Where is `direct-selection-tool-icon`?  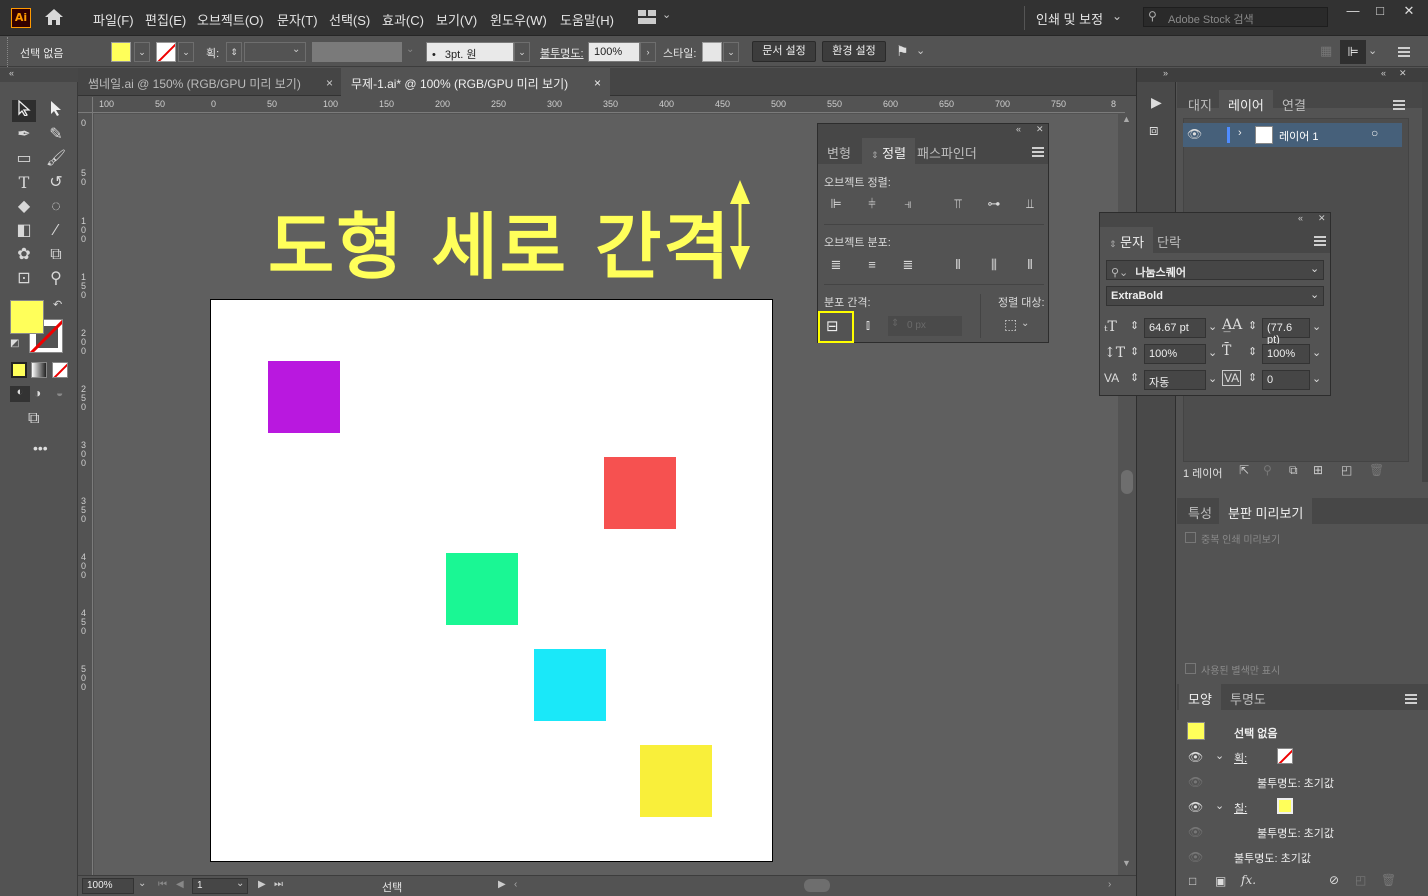
direct-selection-tool-icon is located at coordinates (56, 111).